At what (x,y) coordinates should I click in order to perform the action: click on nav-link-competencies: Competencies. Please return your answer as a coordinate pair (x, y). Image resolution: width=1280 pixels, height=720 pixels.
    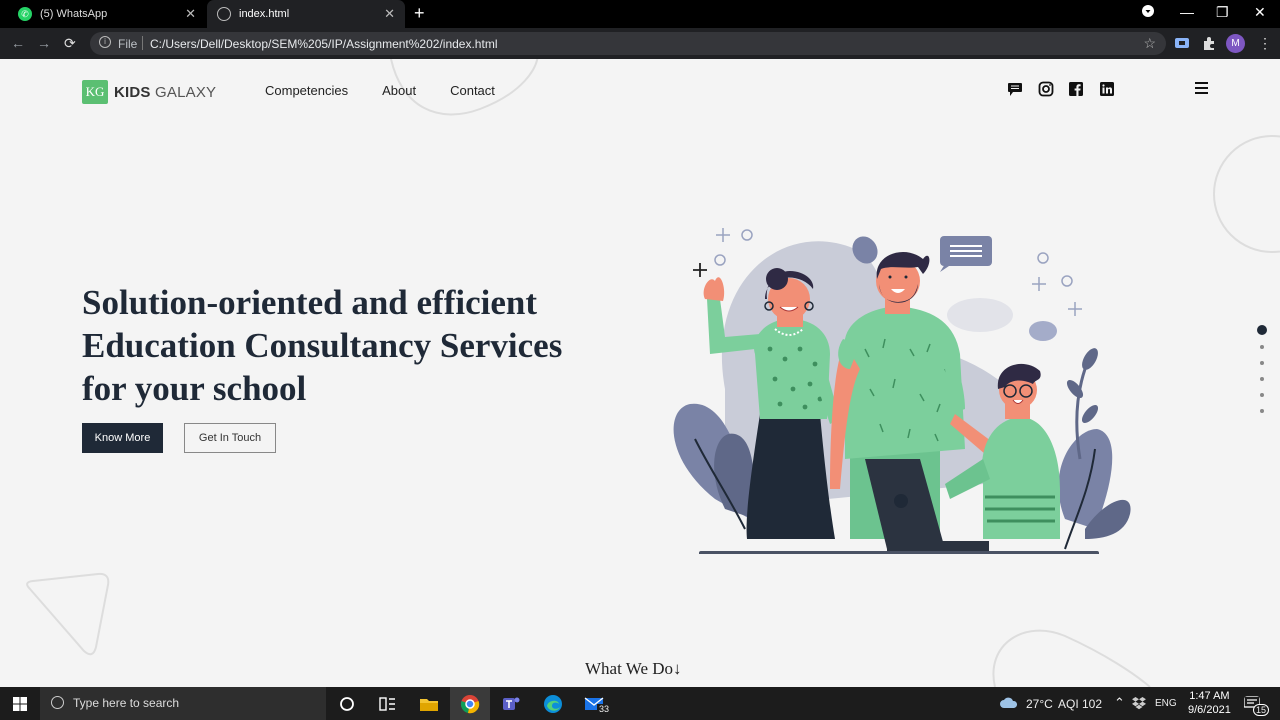
    Looking at the image, I should click on (306, 90).